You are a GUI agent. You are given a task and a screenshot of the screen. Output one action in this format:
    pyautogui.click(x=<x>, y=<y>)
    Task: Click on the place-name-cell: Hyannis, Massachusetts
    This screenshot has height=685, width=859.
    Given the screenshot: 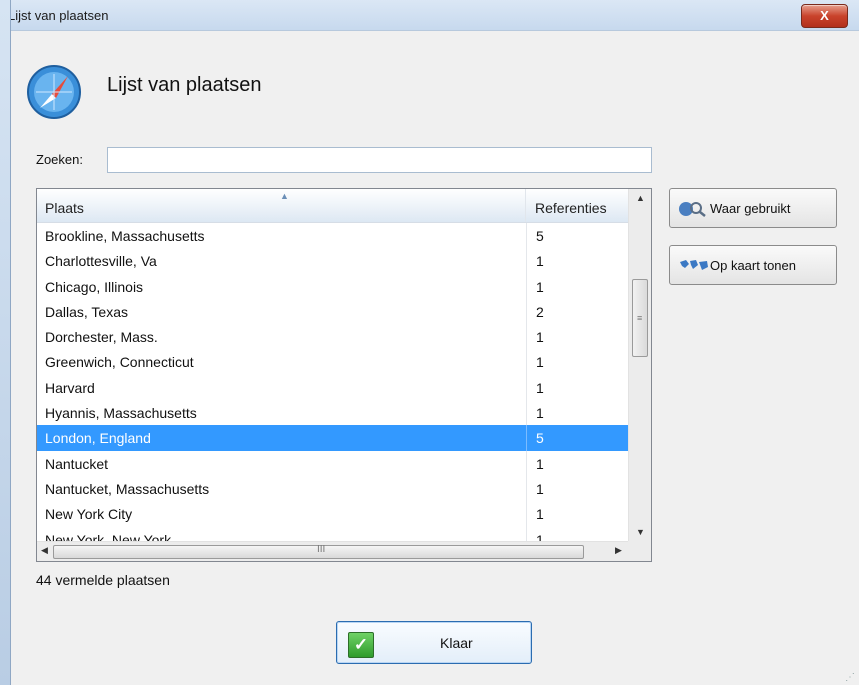 What is the action you would take?
    pyautogui.click(x=121, y=413)
    